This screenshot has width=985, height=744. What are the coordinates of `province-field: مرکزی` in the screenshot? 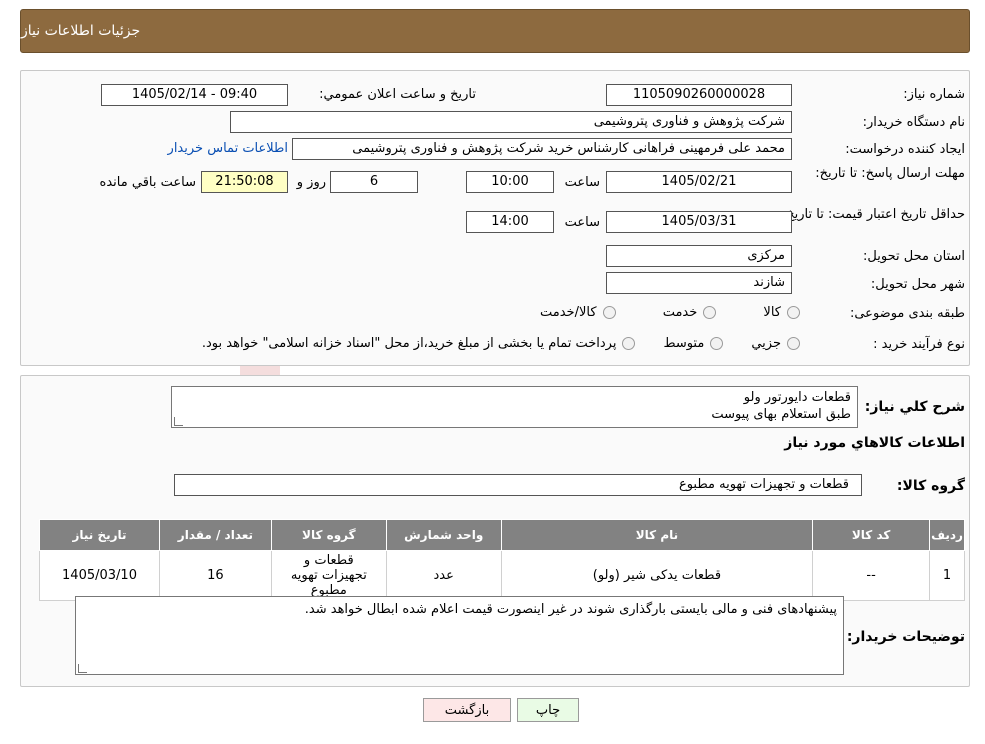 It's located at (699, 256).